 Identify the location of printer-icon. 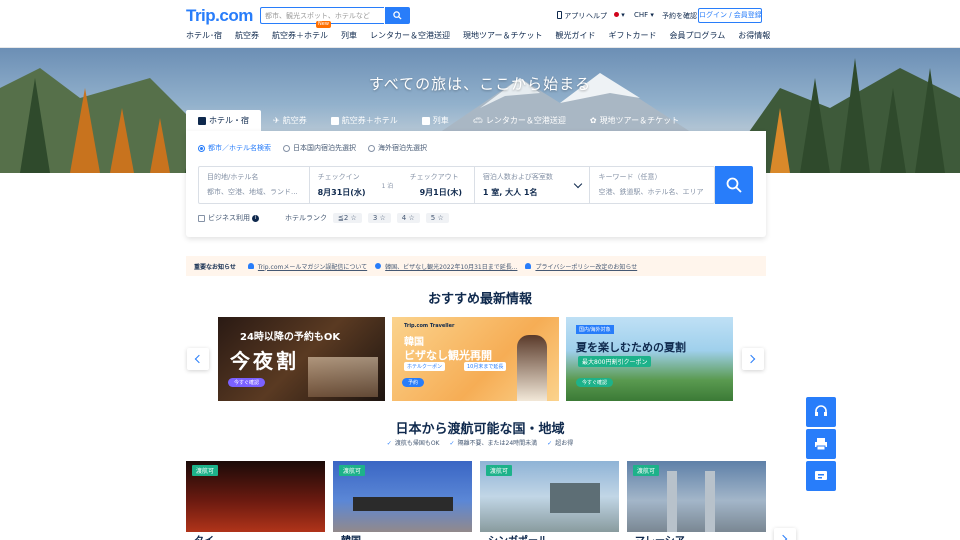
(821, 444).